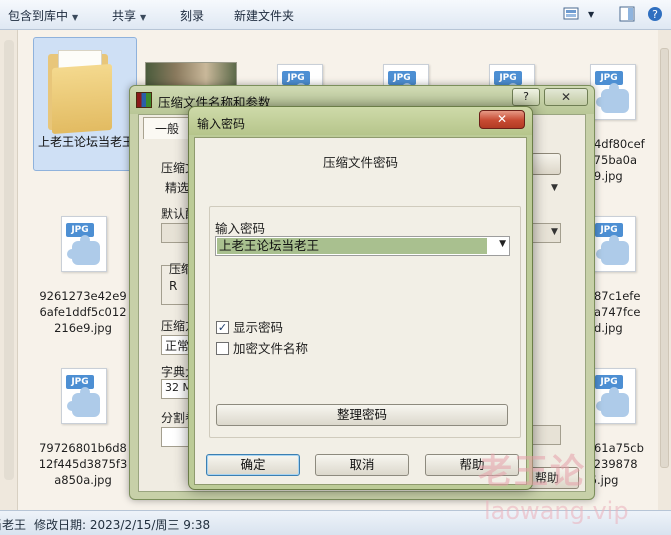 The width and height of the screenshot is (671, 535). I want to click on browse-button, so click(546, 164).